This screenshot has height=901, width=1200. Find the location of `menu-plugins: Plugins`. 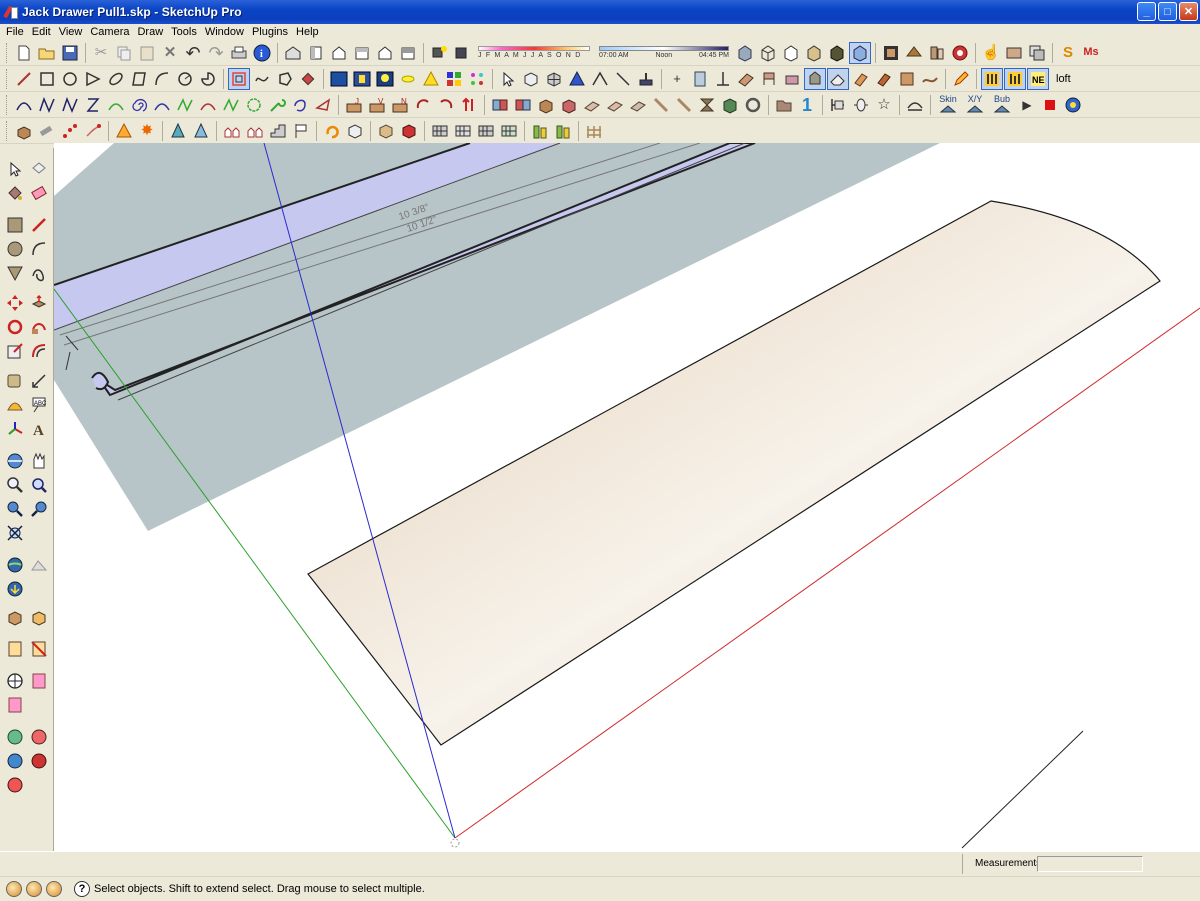

menu-plugins: Plugins is located at coordinates (270, 32).